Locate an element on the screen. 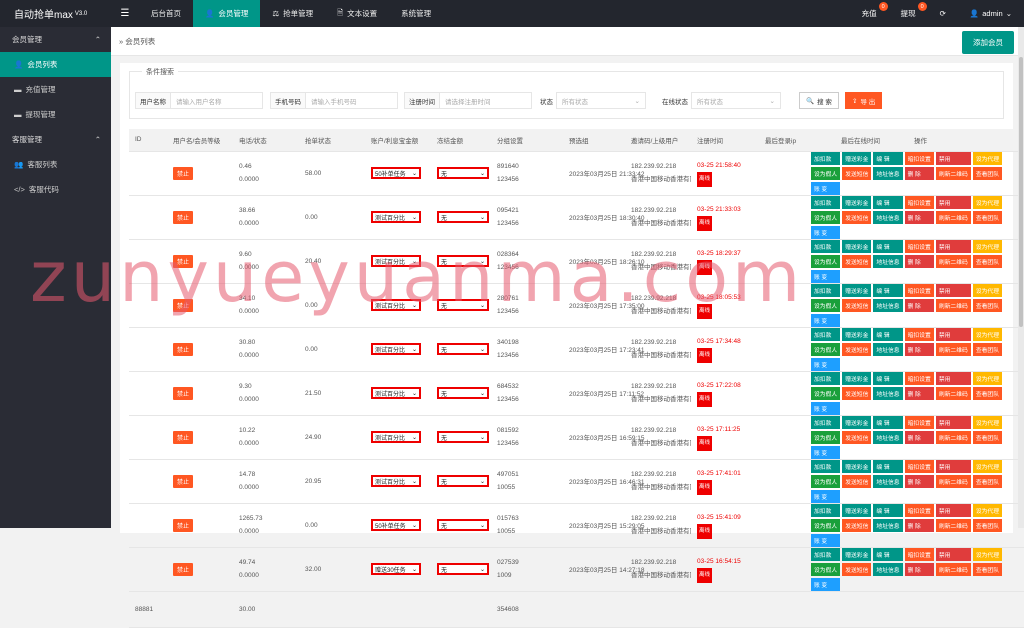  withdraw-link: 提现 0 is located at coordinates (908, 13).